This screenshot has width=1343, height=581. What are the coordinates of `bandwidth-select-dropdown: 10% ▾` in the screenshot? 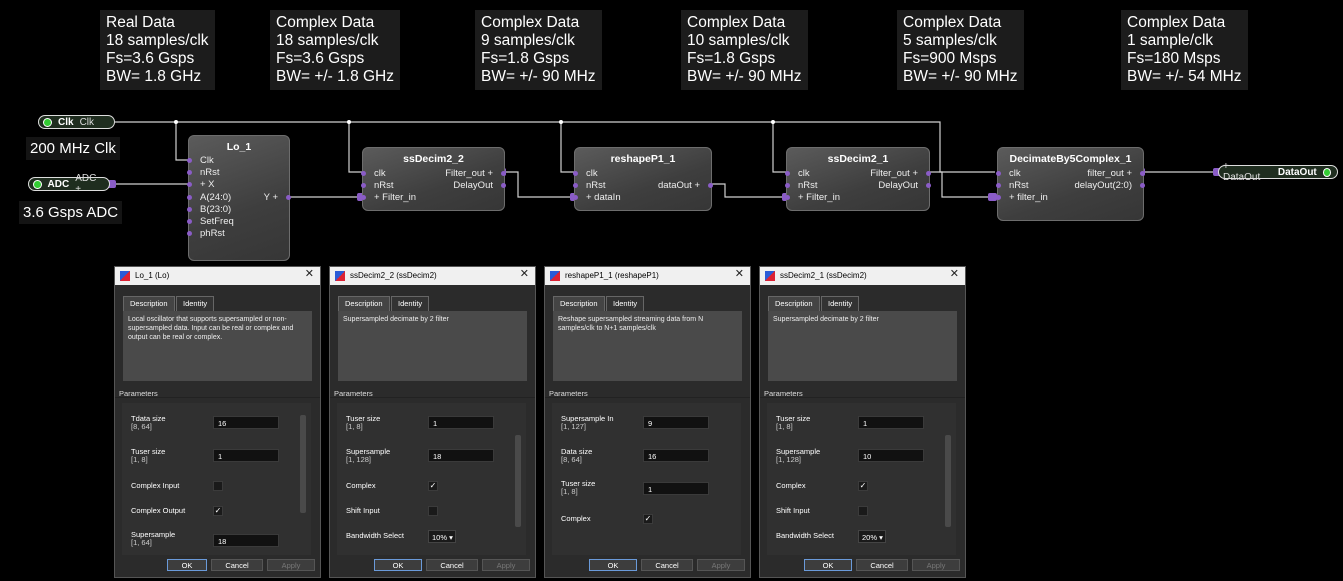 It's located at (442, 536).